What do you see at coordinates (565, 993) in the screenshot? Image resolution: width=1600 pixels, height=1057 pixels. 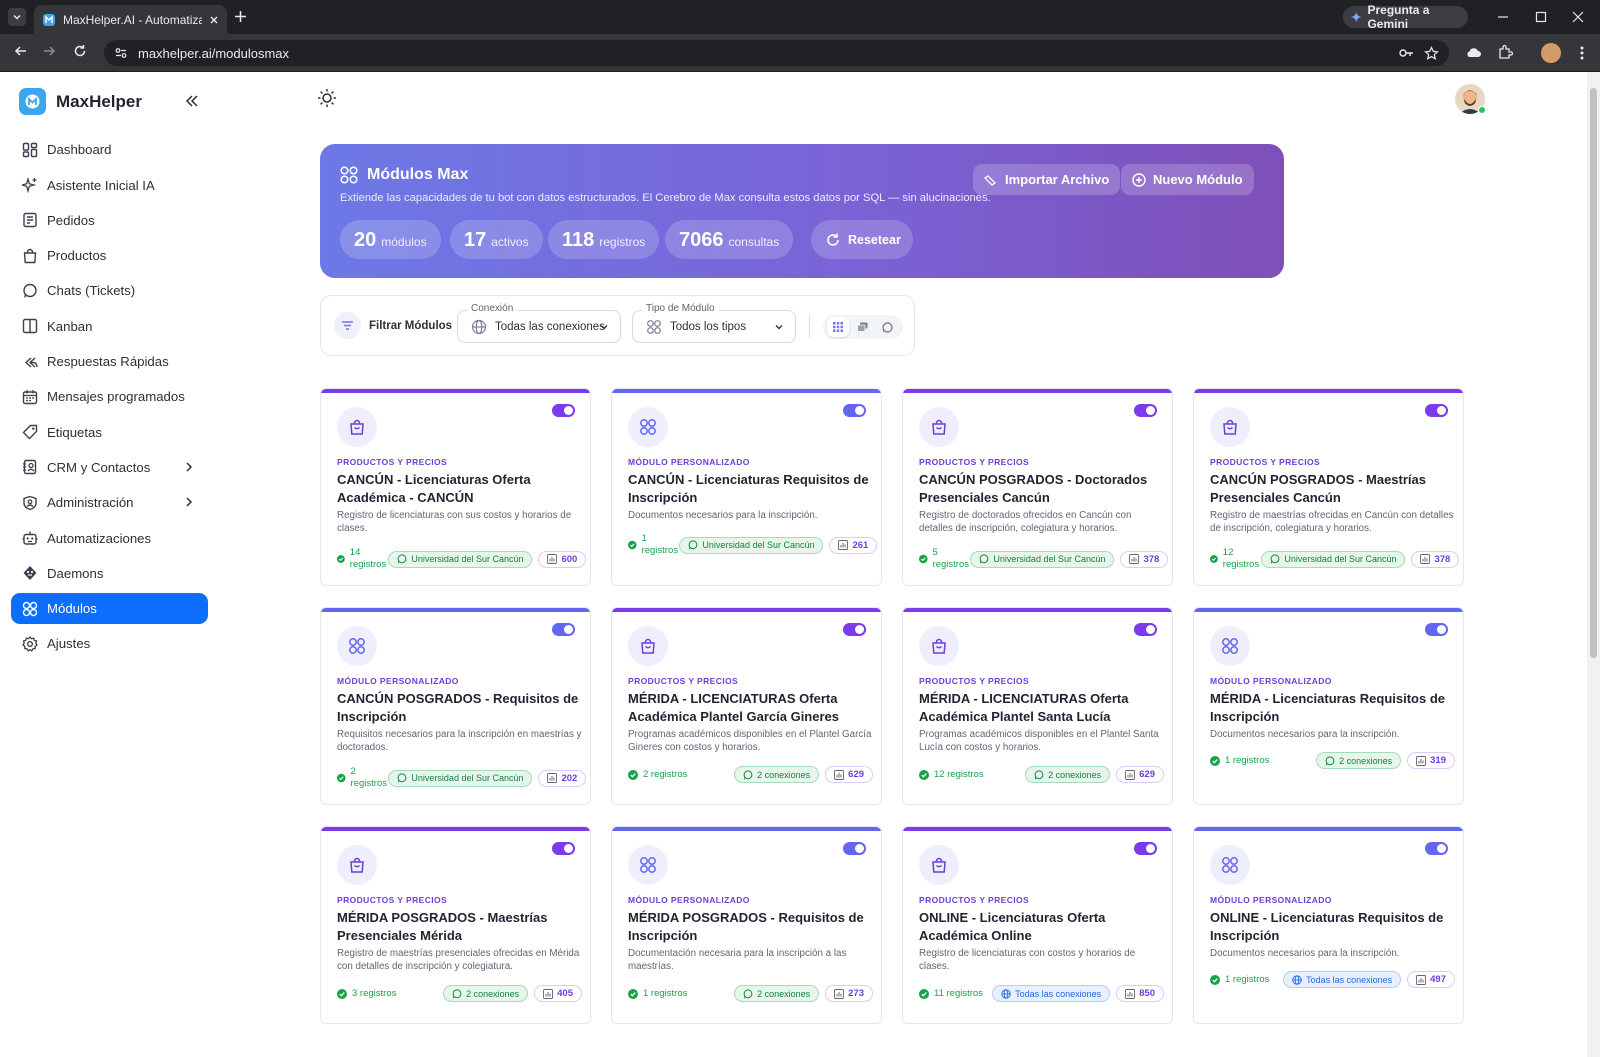 I see `queries-count: 405` at bounding box center [565, 993].